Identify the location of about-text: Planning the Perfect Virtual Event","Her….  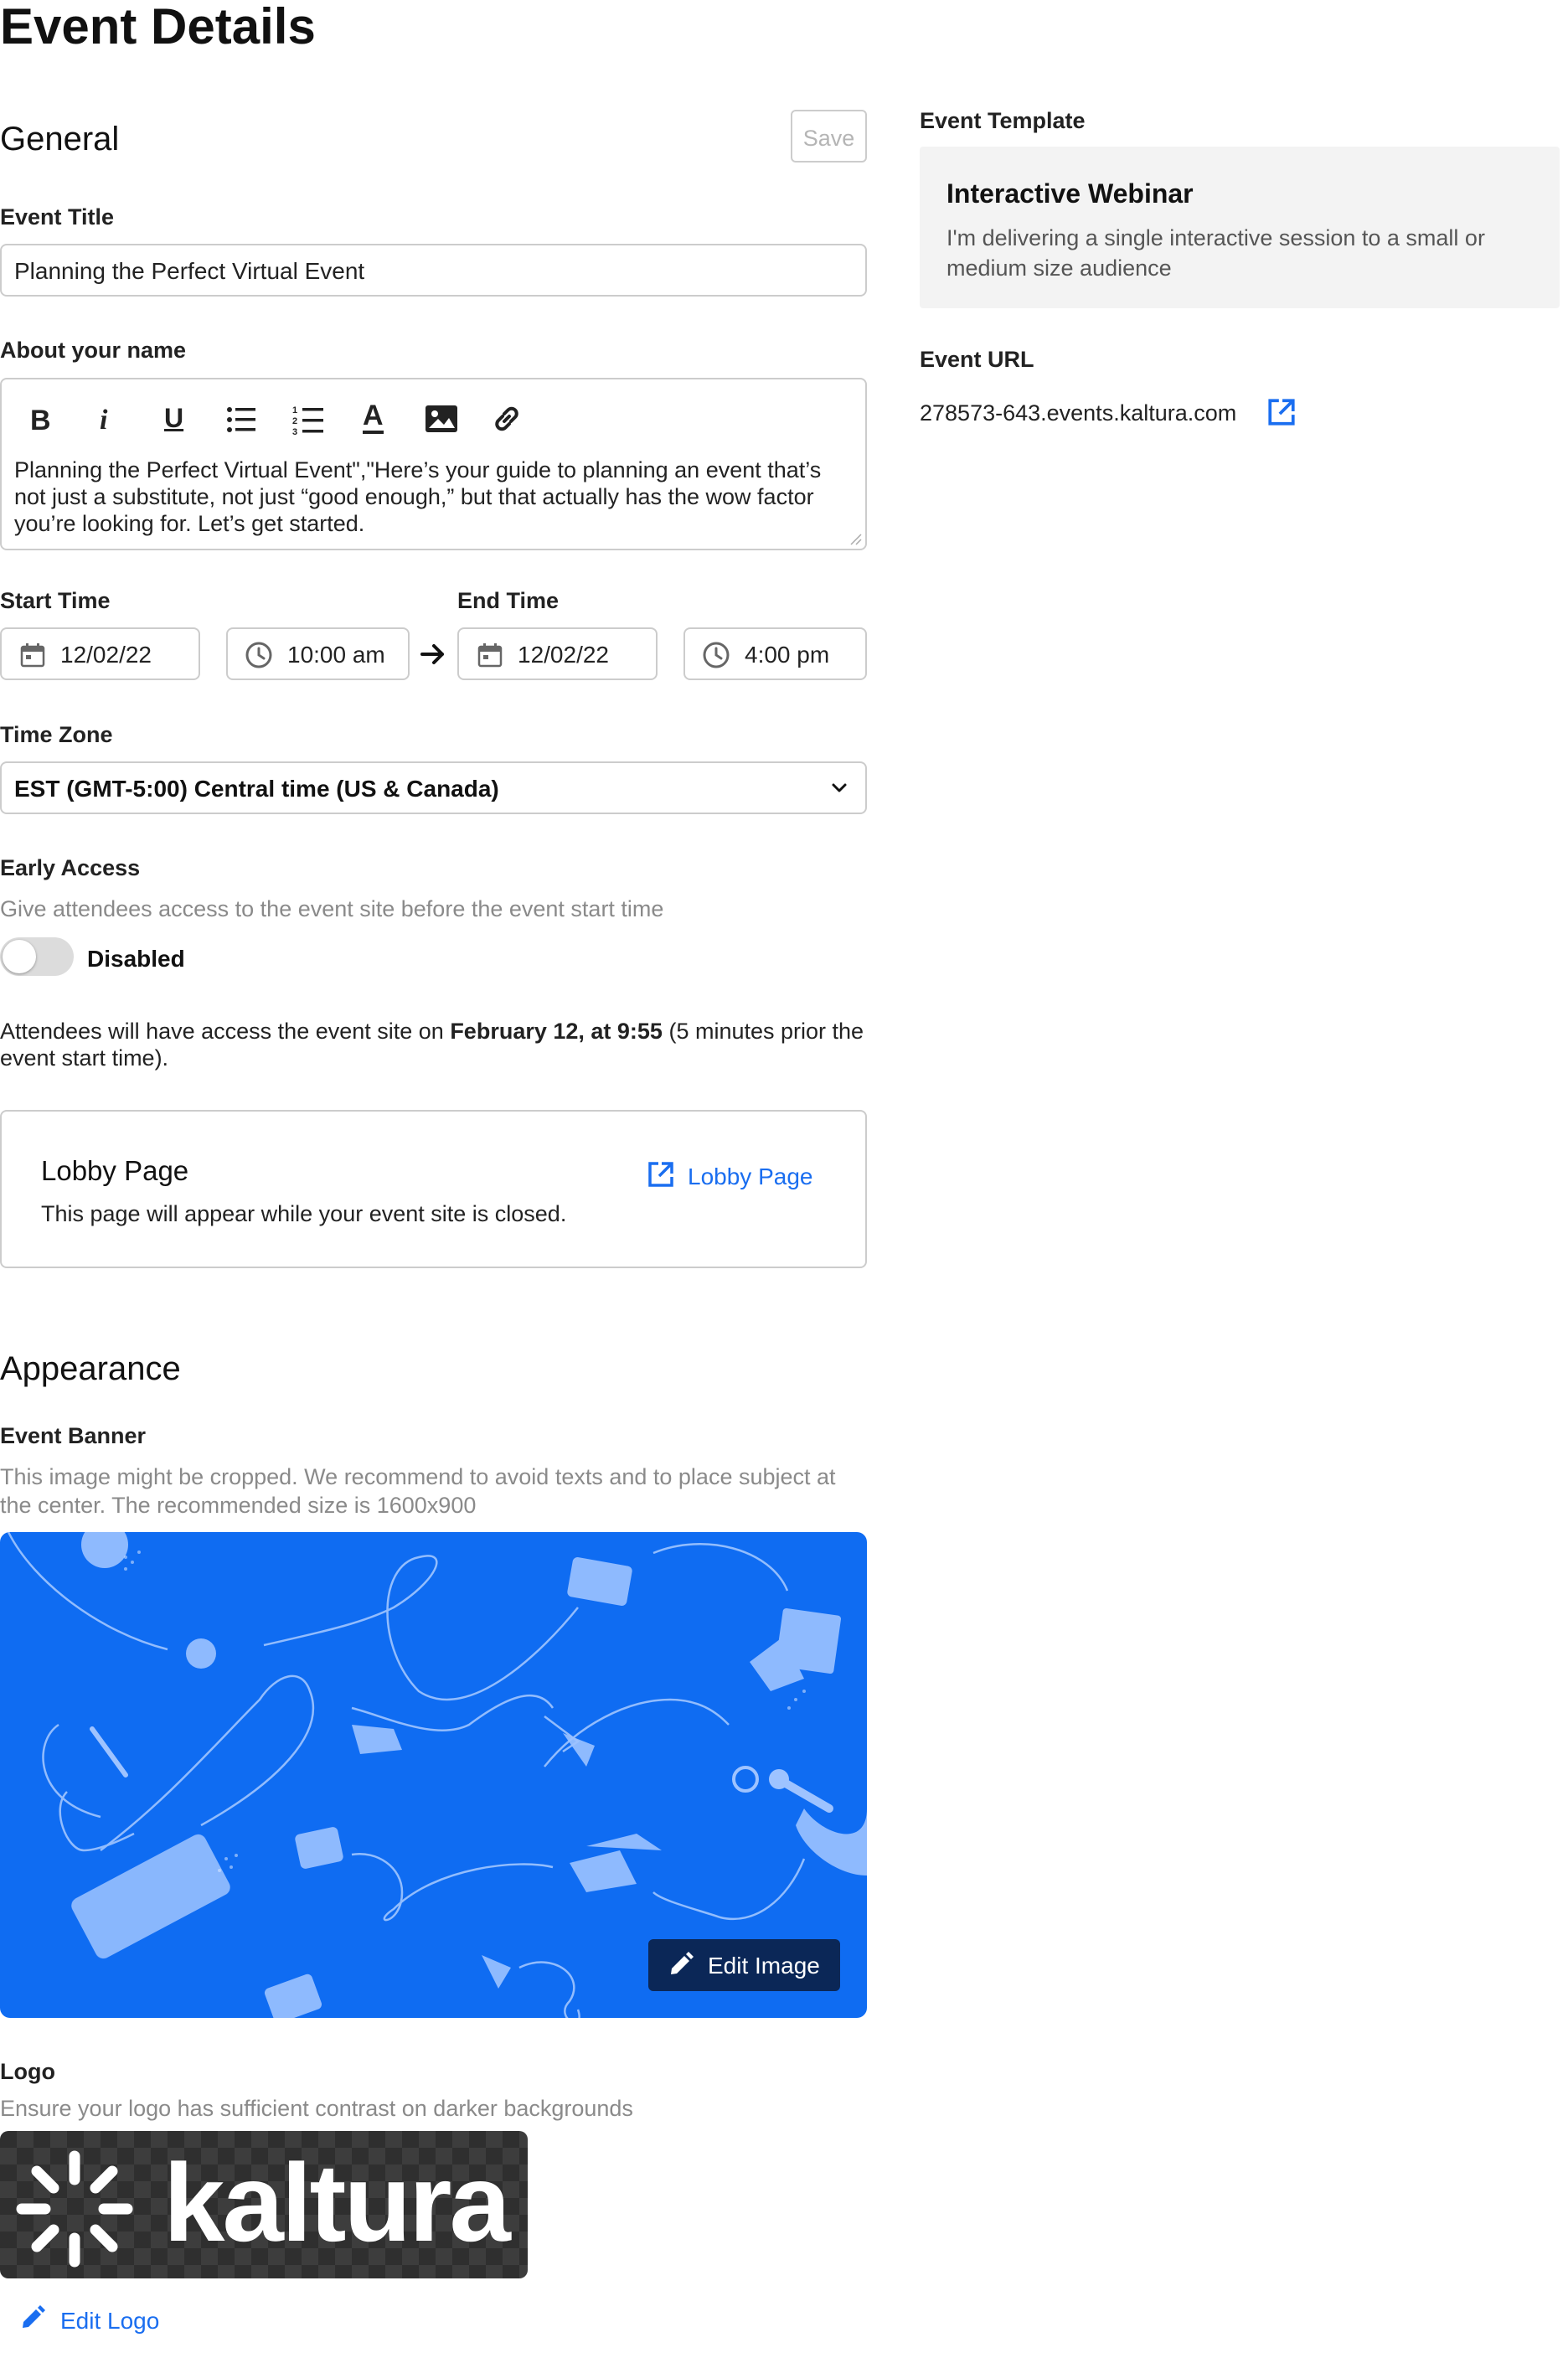
(418, 497).